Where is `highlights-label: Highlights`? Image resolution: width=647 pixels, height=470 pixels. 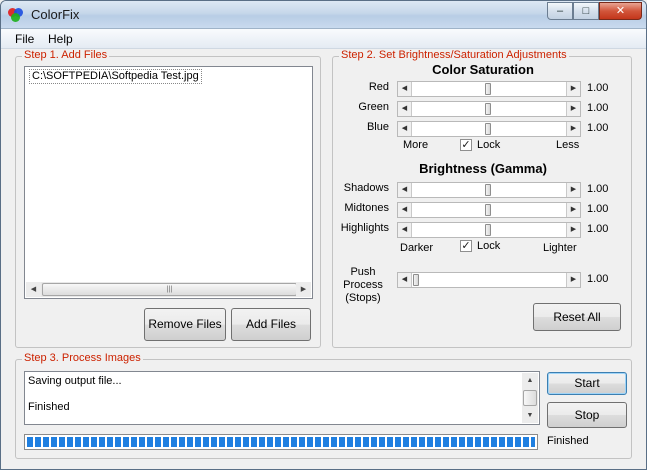 highlights-label: Highlights is located at coordinates (364, 228).